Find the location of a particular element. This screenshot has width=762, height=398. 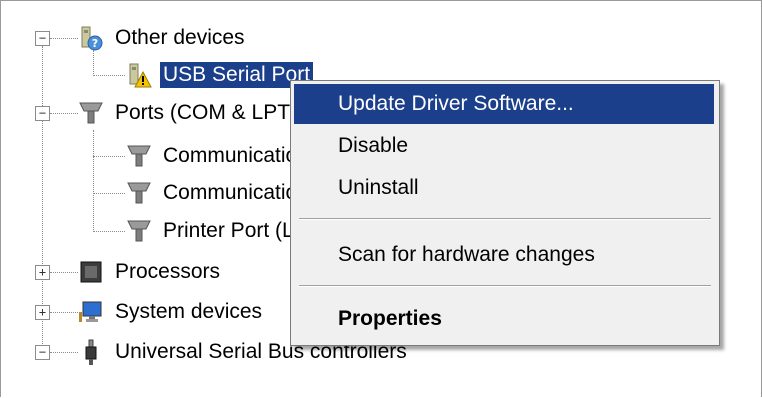

tree-item-label: Ports (COM & LPT) is located at coordinates (206, 112).